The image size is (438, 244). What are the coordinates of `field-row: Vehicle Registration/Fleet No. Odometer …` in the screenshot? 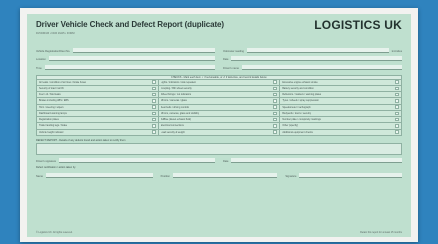 It's located at (219, 48).